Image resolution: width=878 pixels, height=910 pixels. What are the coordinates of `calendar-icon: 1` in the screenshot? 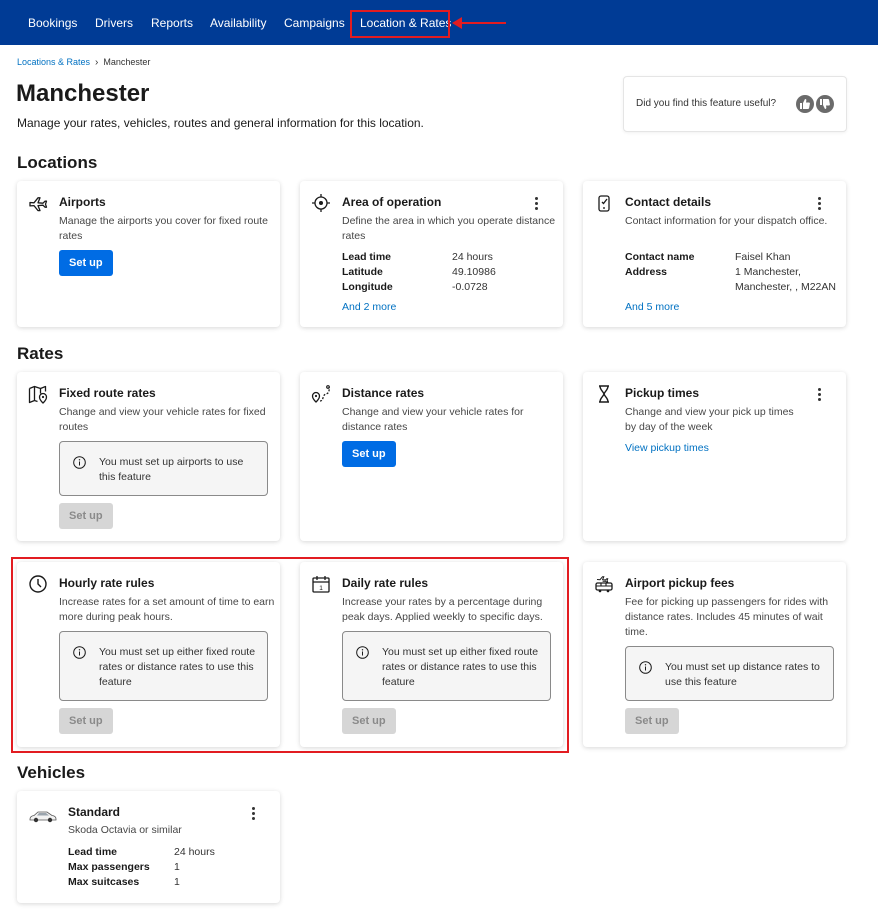 It's located at (321, 584).